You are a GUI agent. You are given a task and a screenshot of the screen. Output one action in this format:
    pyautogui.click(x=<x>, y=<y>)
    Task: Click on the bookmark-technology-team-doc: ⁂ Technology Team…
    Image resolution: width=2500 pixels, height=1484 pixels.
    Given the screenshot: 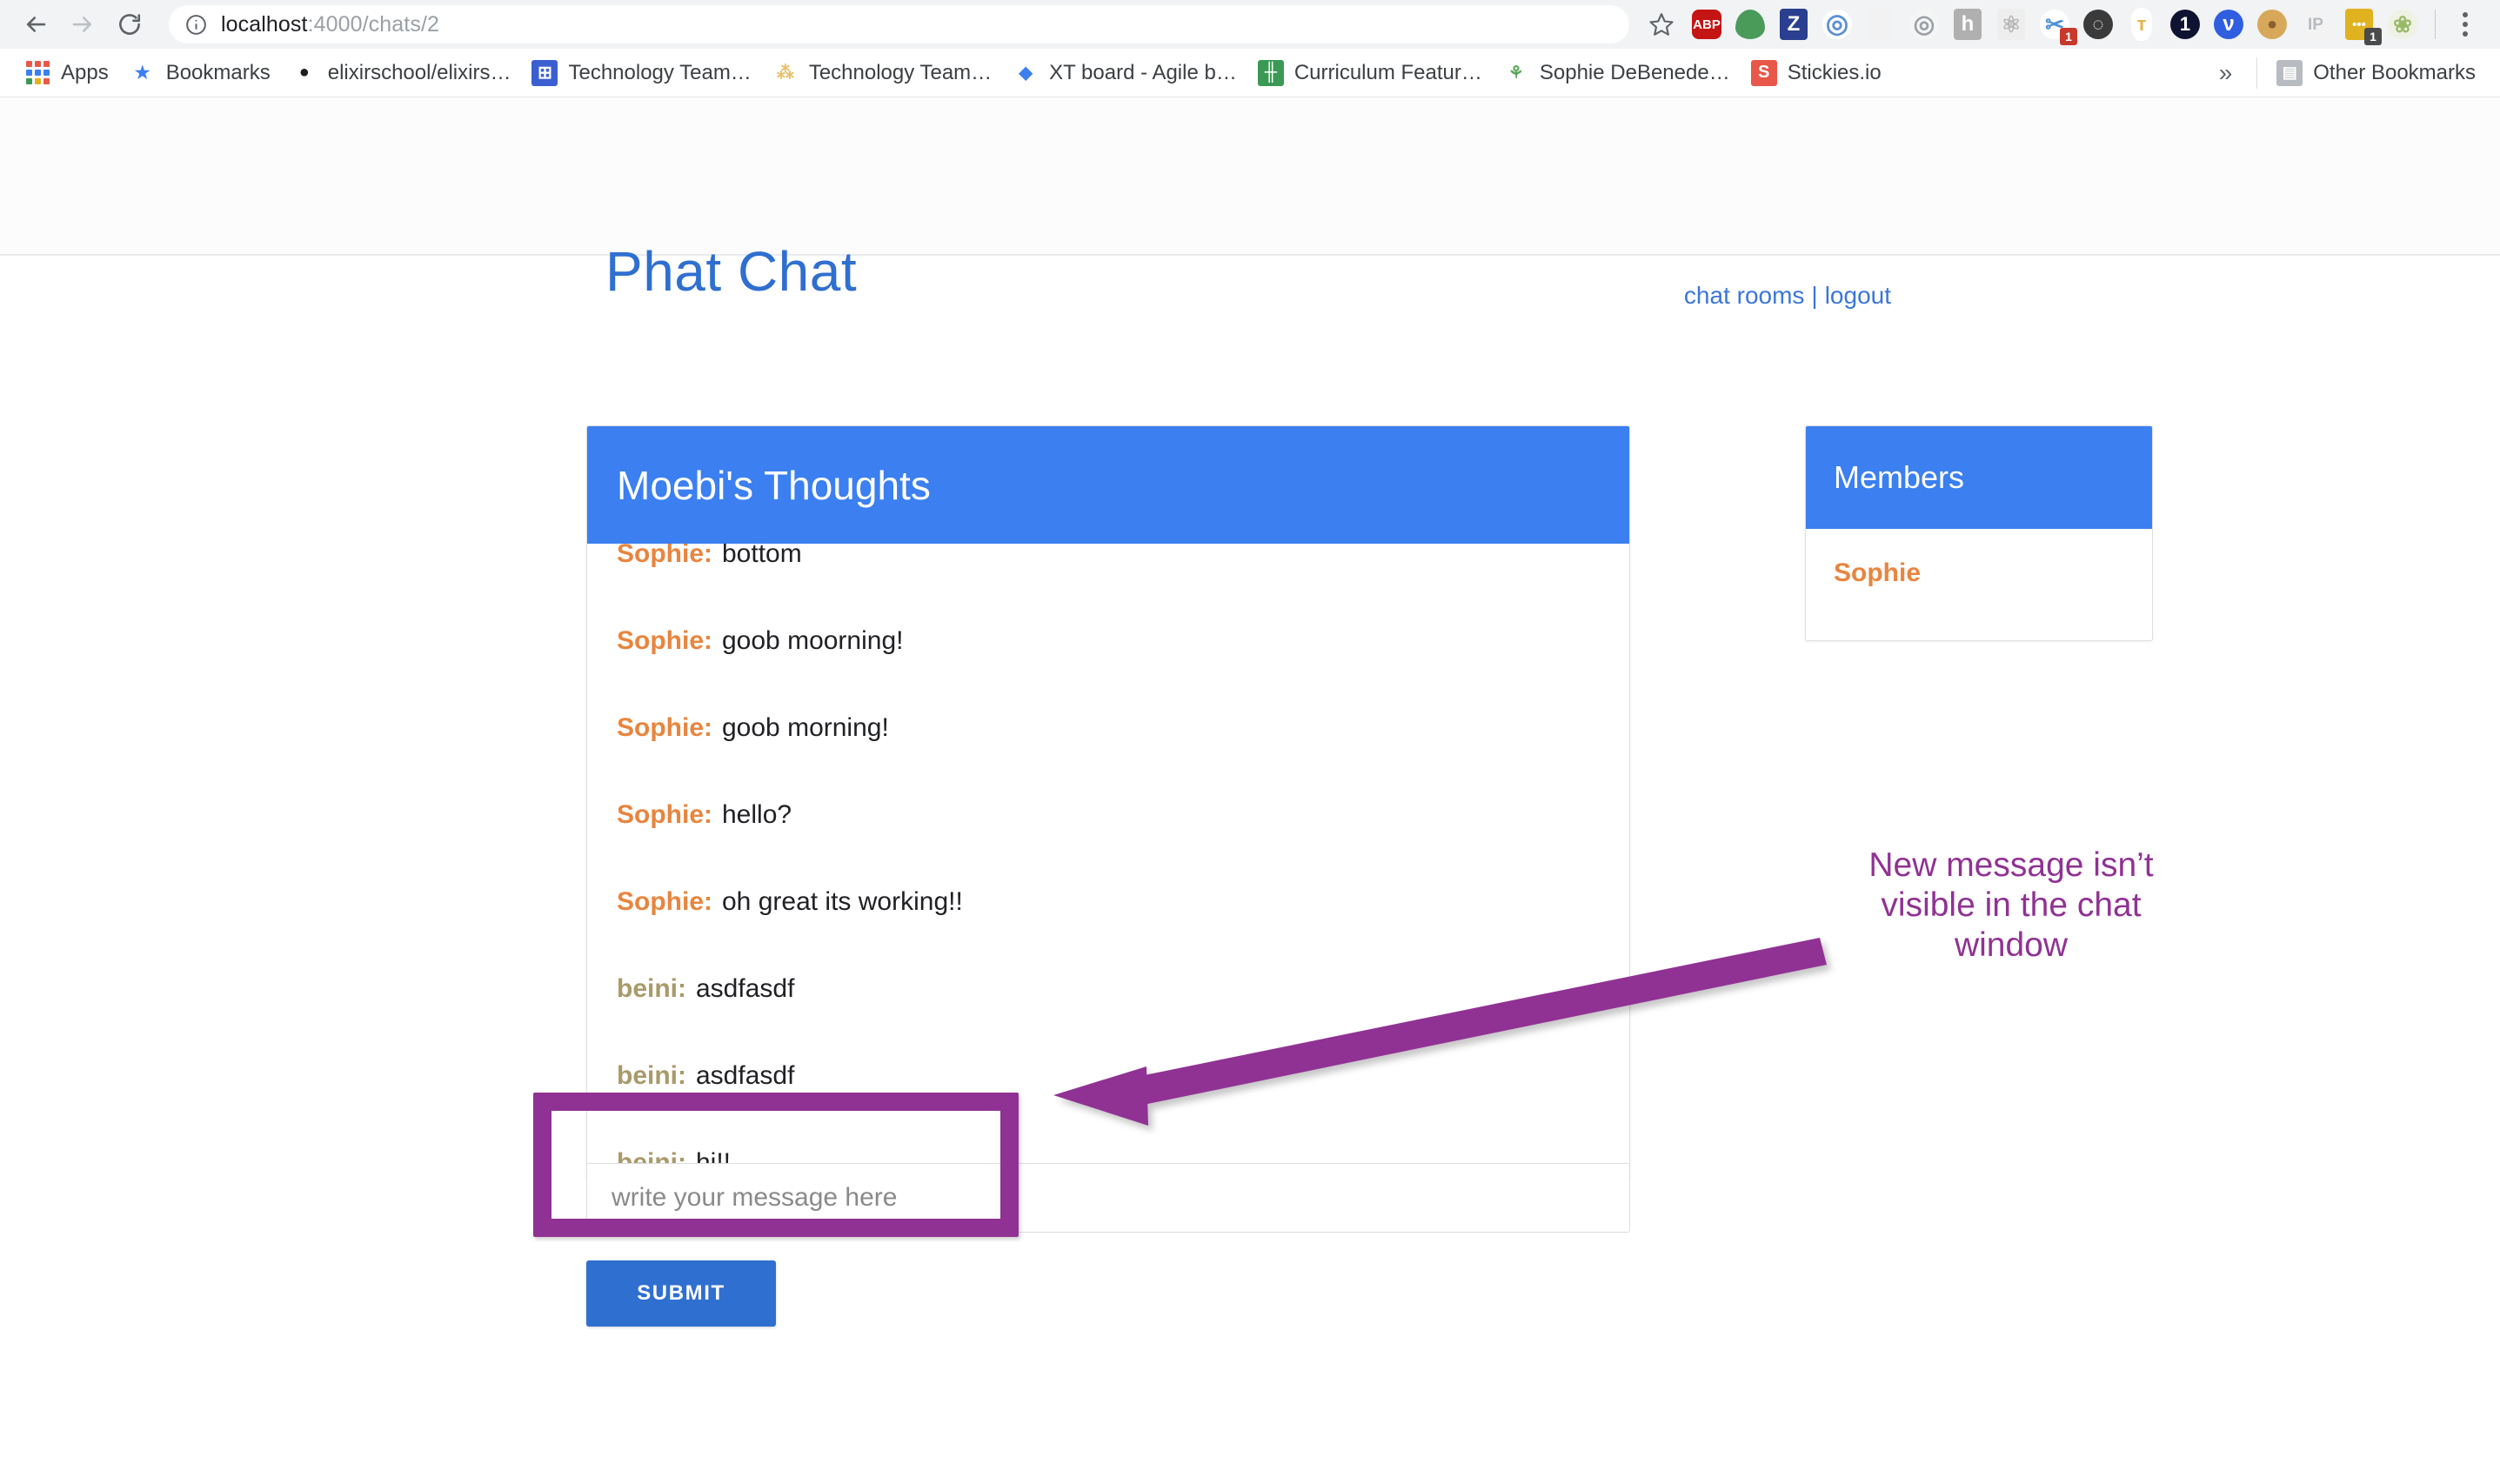 What is the action you would take?
    pyautogui.click(x=882, y=73)
    